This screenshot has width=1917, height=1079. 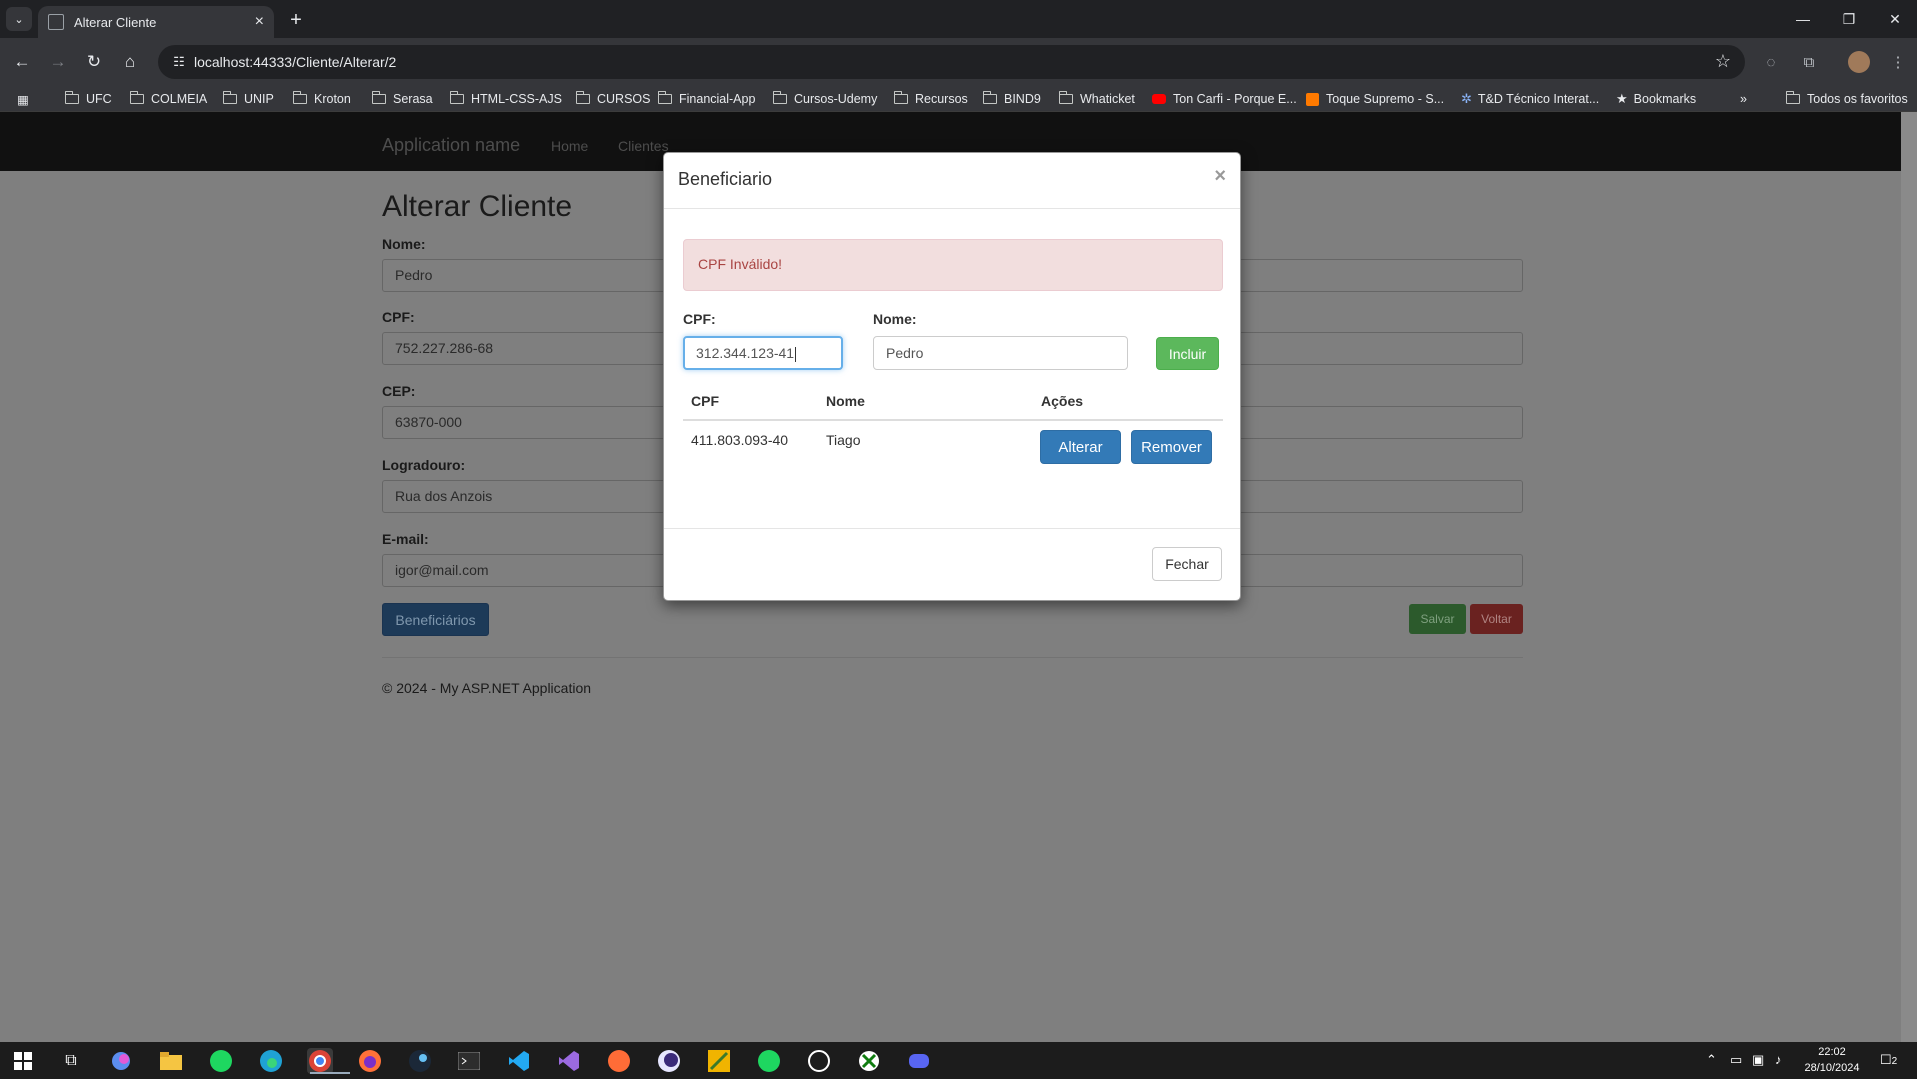 I want to click on modal-nome-label: Nome:, so click(x=895, y=319).